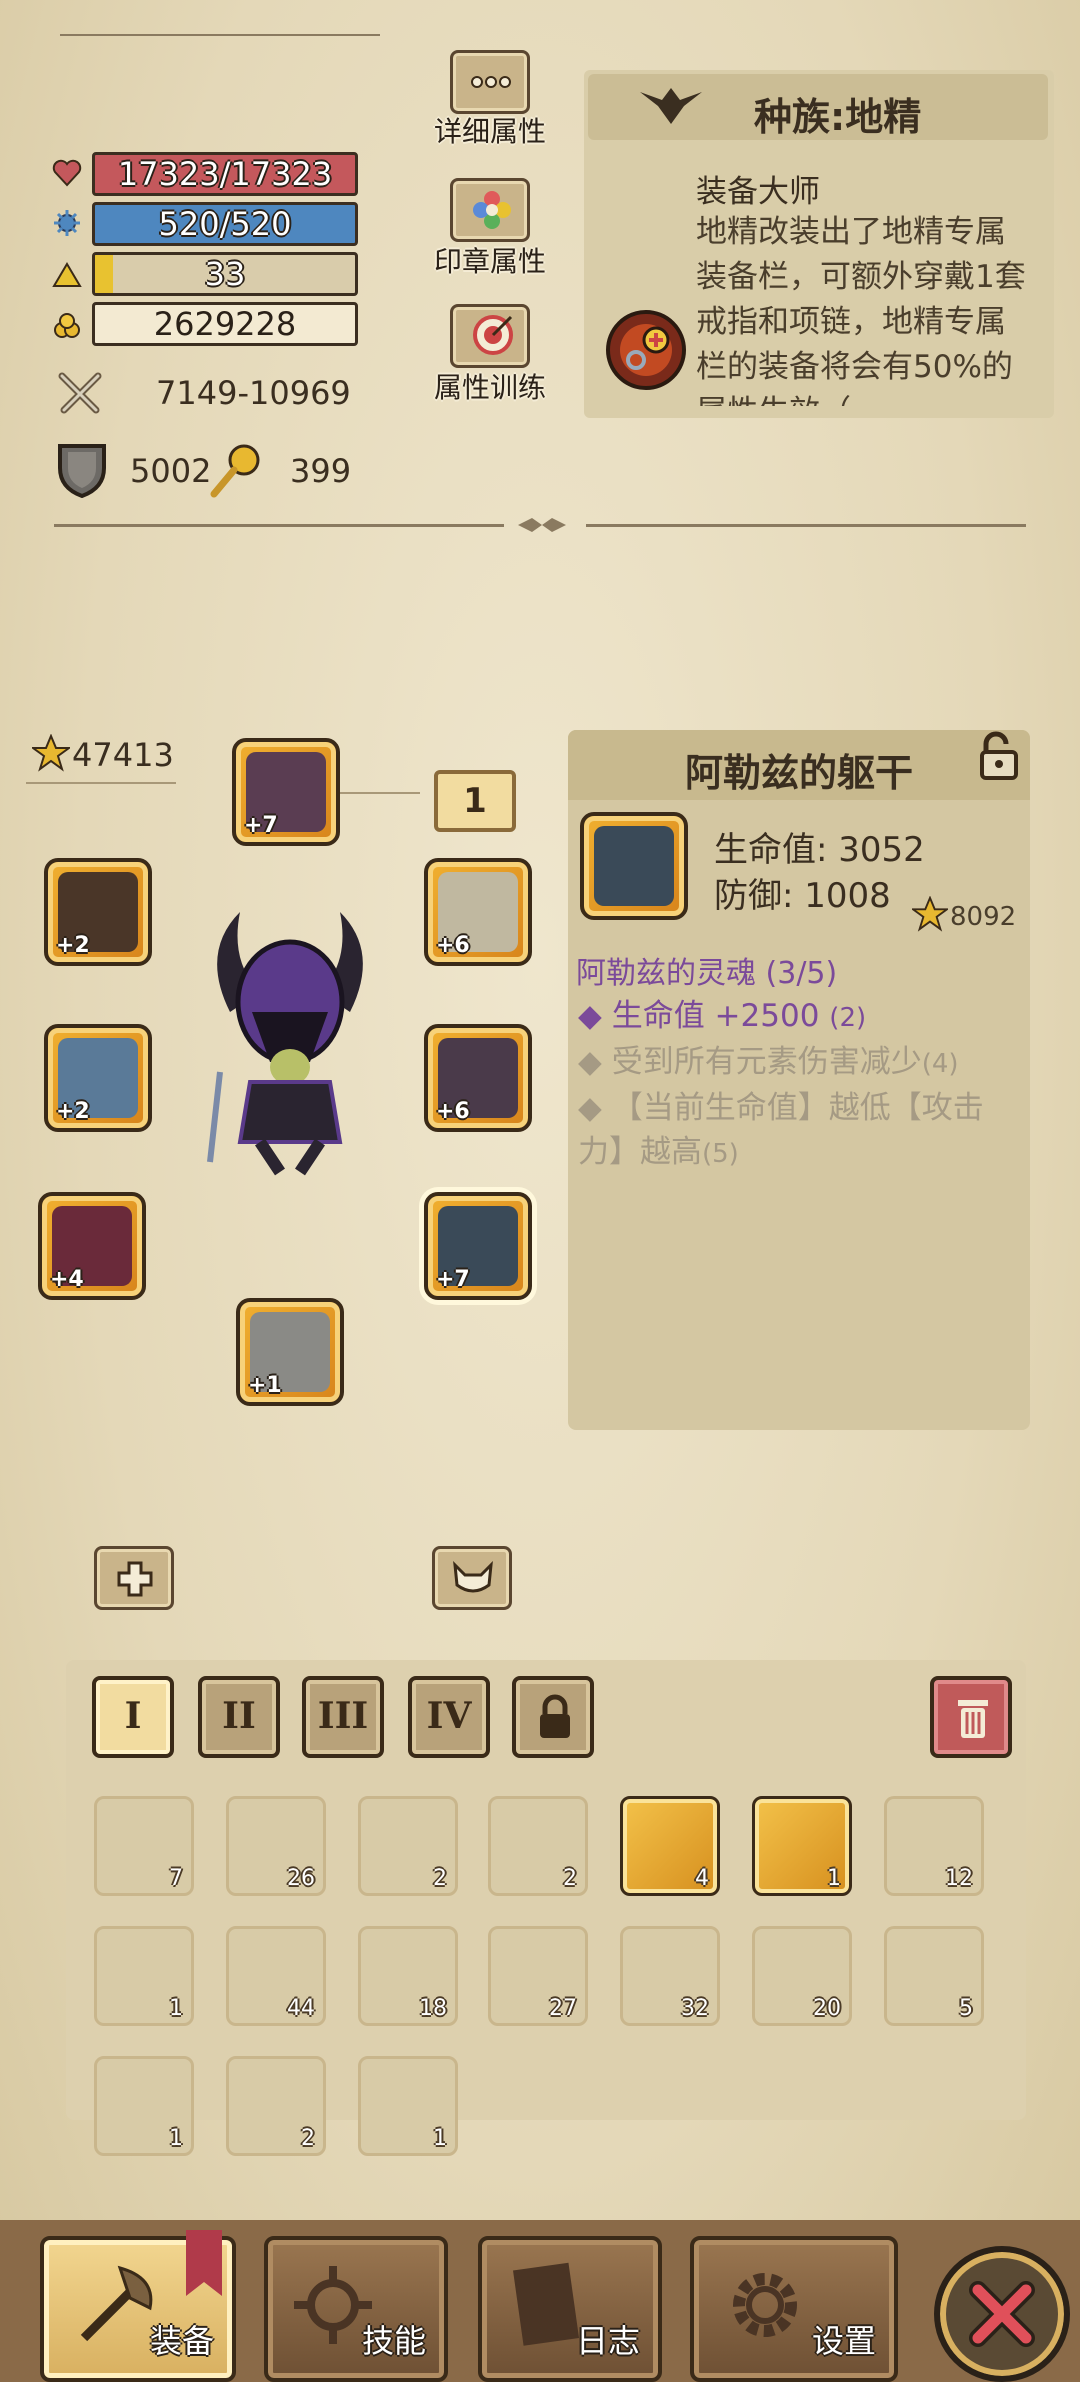 Image resolution: width=1080 pixels, height=2382 pixels. Describe the element at coordinates (449, 1717) in the screenshot. I see `bag-tab-4: IV` at that location.